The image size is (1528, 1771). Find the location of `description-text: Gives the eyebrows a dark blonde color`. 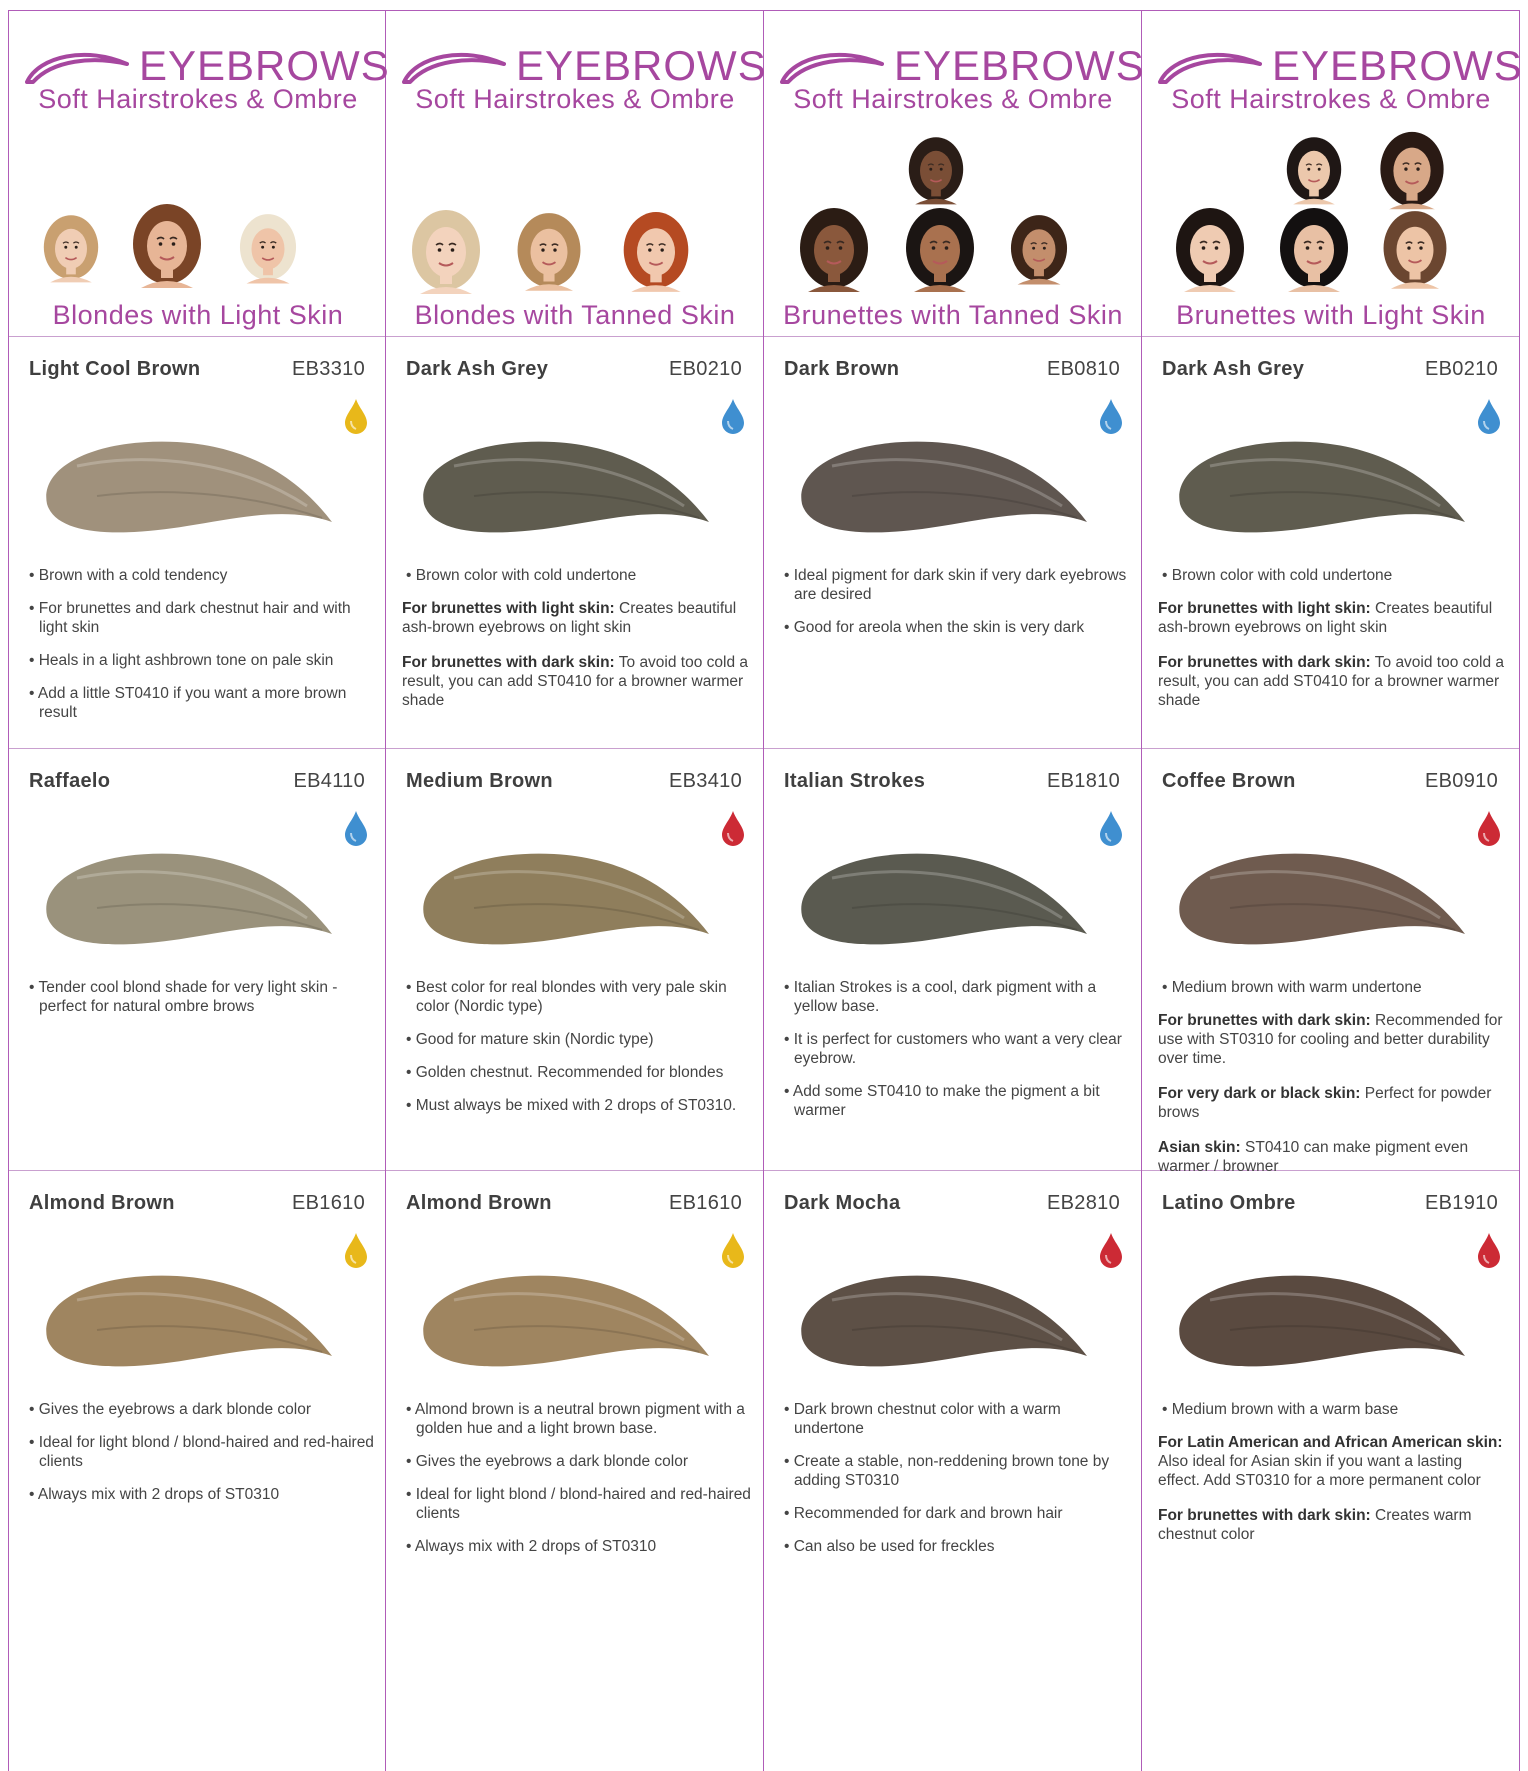

description-text: Gives the eyebrows a dark blonde color is located at coordinates (174, 1409).